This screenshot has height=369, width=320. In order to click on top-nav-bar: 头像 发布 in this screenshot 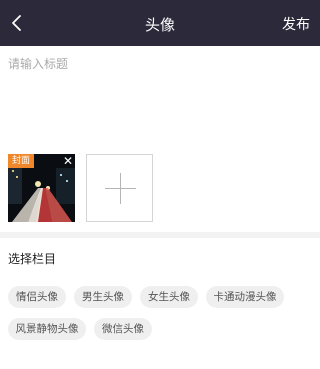, I will do `click(160, 23)`.